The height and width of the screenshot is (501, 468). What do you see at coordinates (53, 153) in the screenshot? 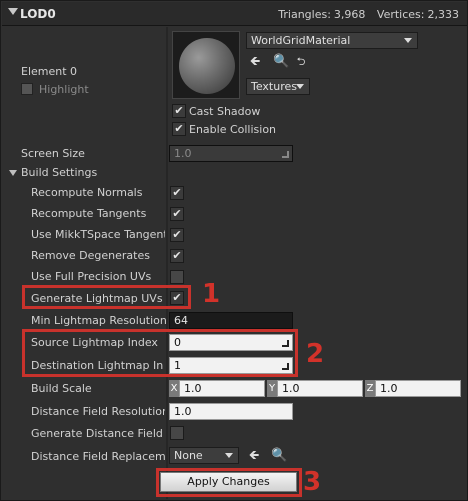
I see `screen-size-label: Screen Size` at bounding box center [53, 153].